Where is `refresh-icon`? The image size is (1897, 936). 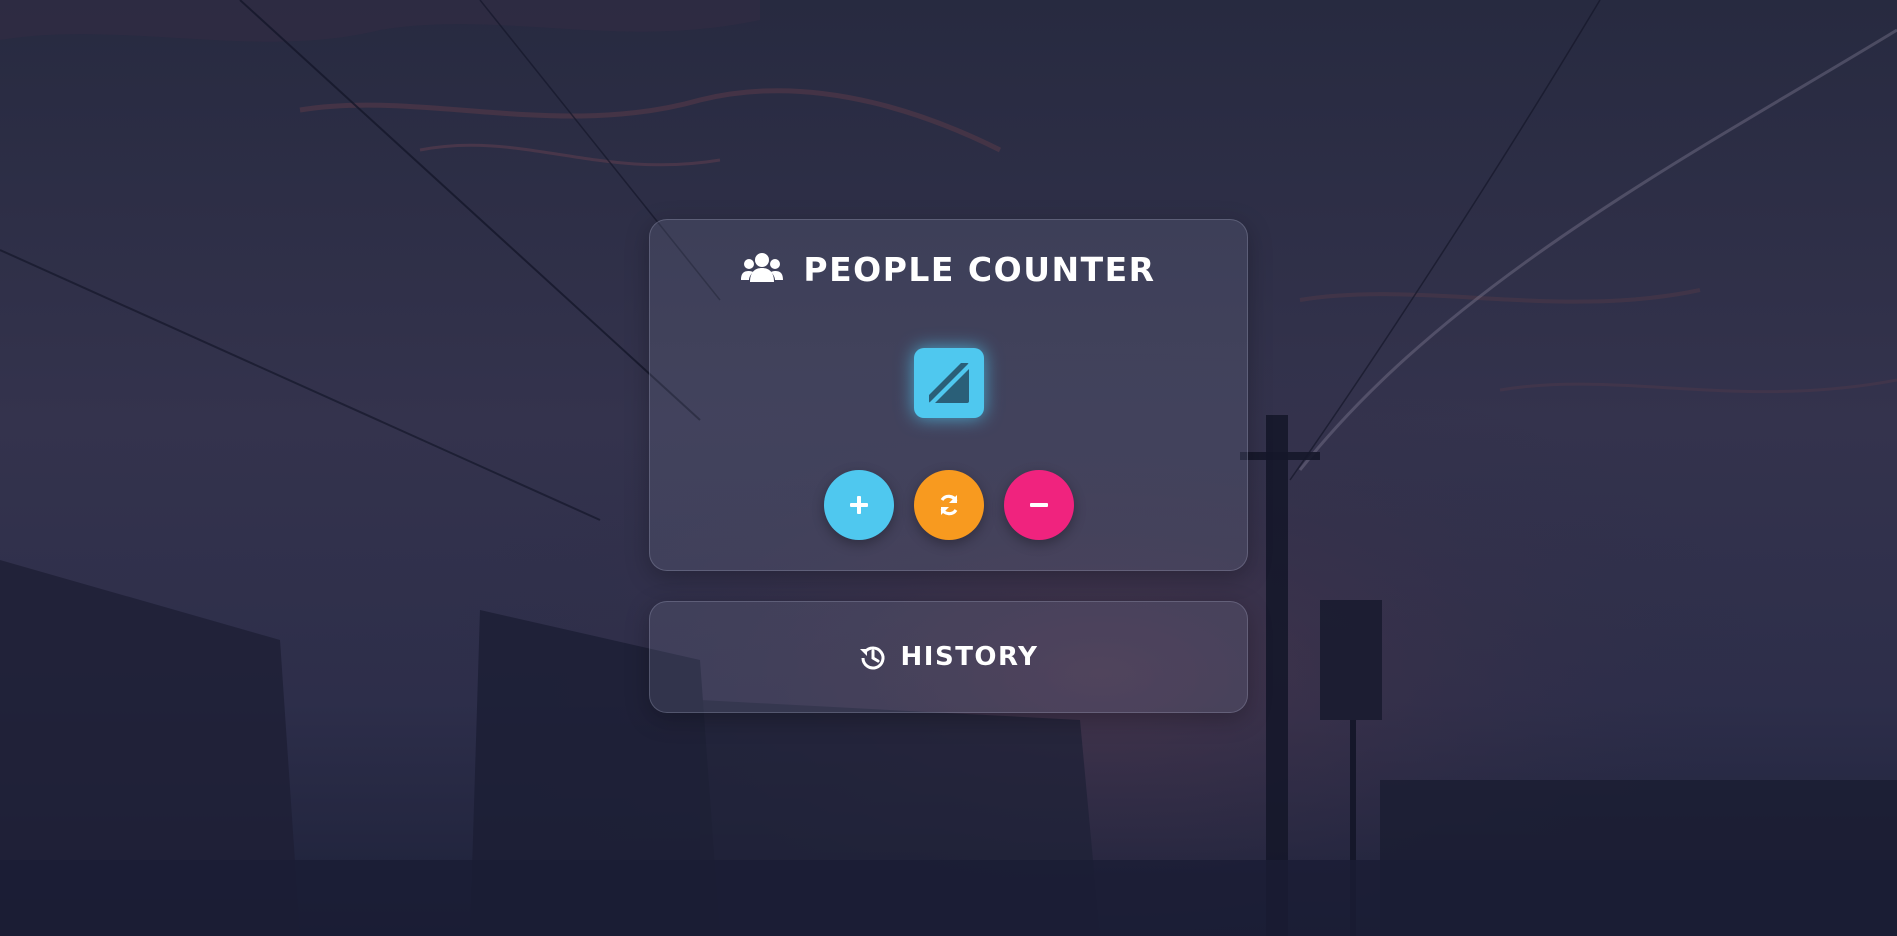 refresh-icon is located at coordinates (948, 505).